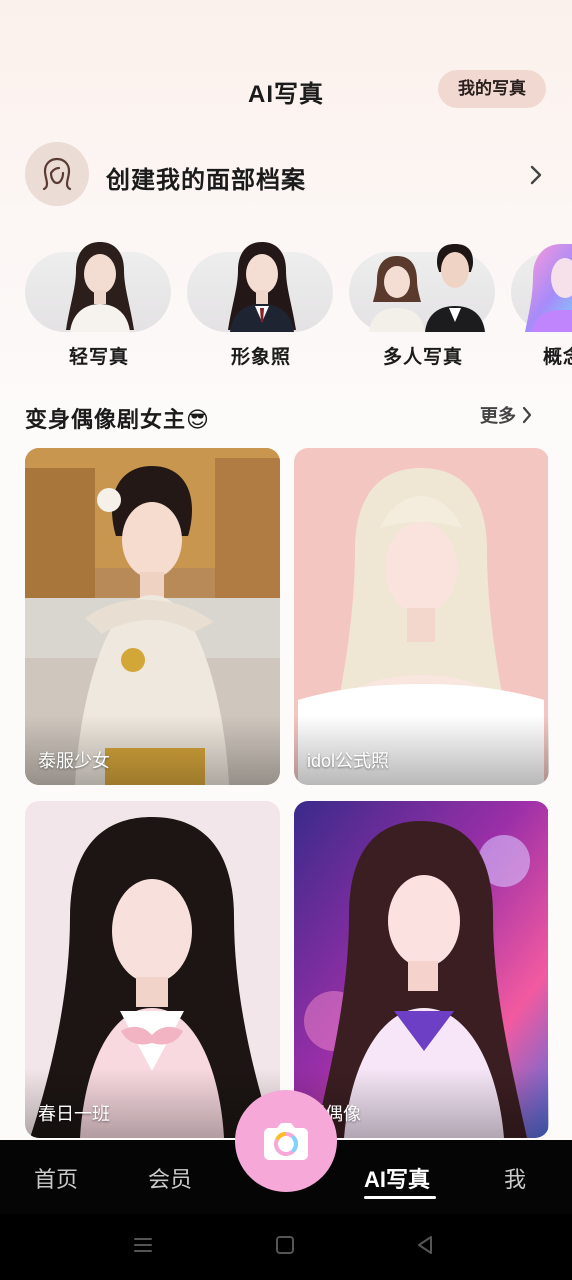  Describe the element at coordinates (400, 1197) in the screenshot. I see `nav-active-indicator` at that location.